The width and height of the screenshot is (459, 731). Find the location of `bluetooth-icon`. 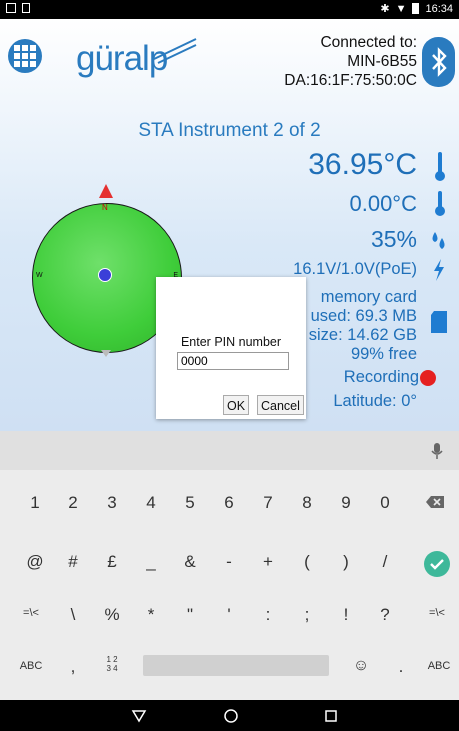

bluetooth-icon is located at coordinates (439, 62).